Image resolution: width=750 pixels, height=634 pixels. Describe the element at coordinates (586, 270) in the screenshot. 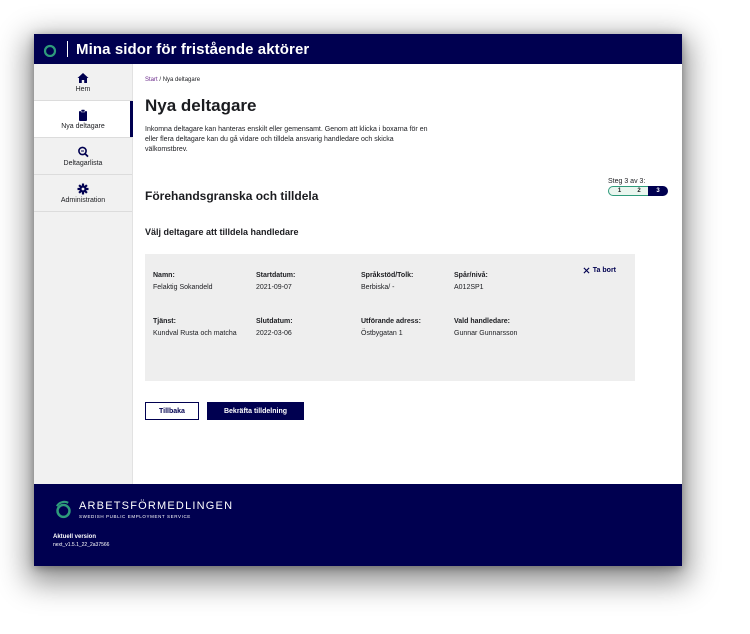

I see `close-icon` at that location.